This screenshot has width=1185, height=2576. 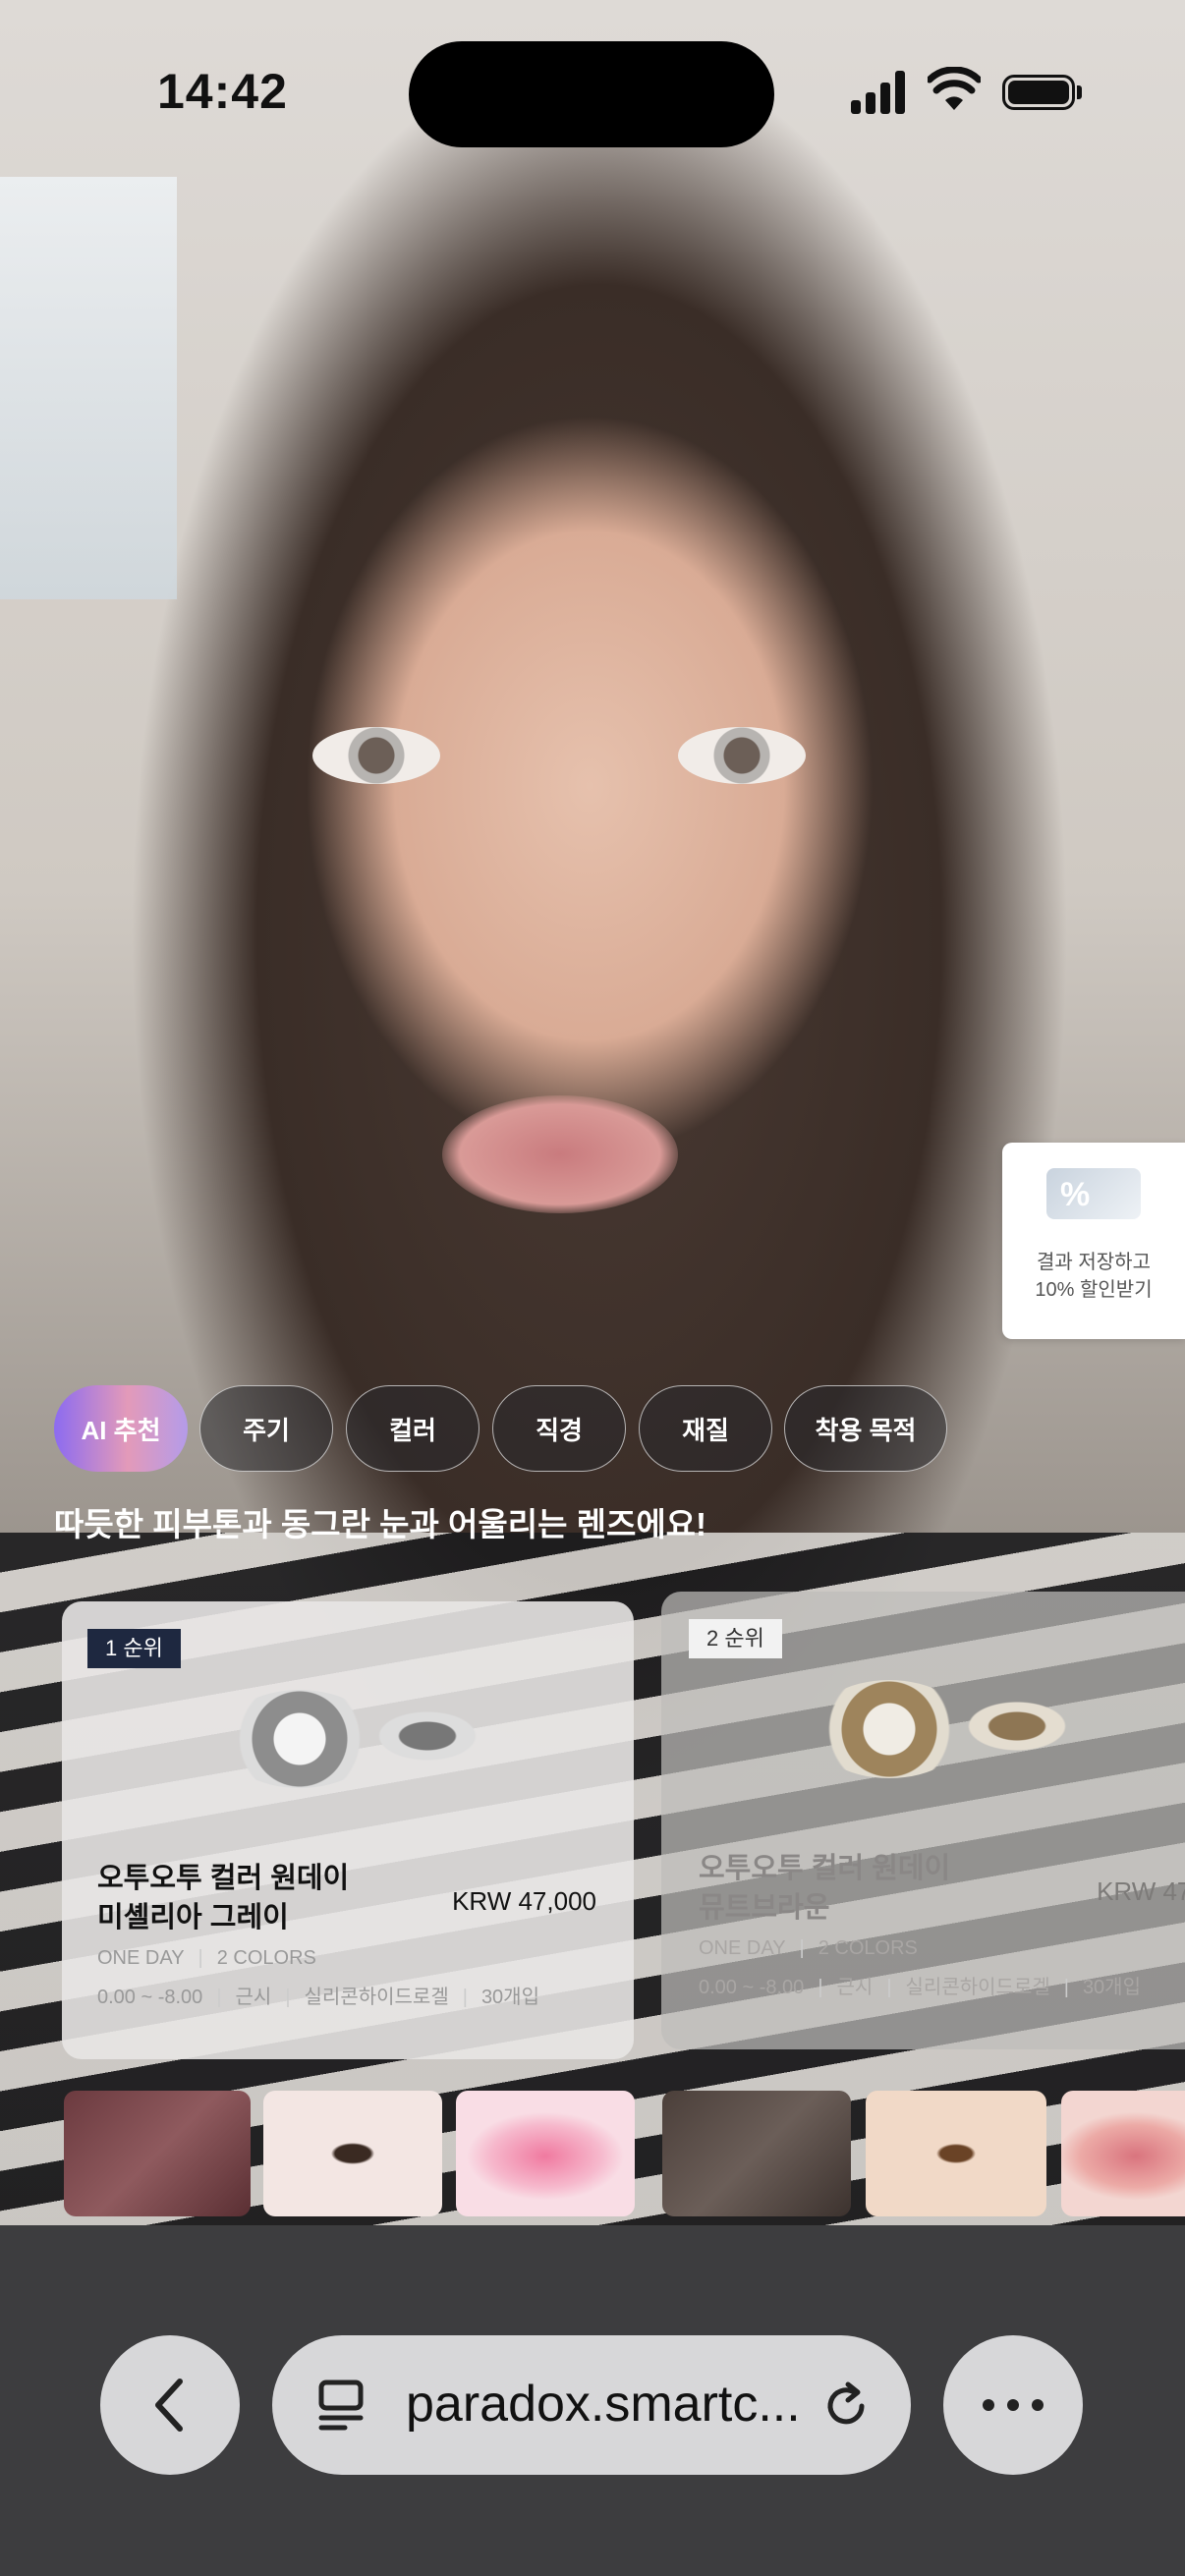 I want to click on signal-icon, so click(x=879, y=92).